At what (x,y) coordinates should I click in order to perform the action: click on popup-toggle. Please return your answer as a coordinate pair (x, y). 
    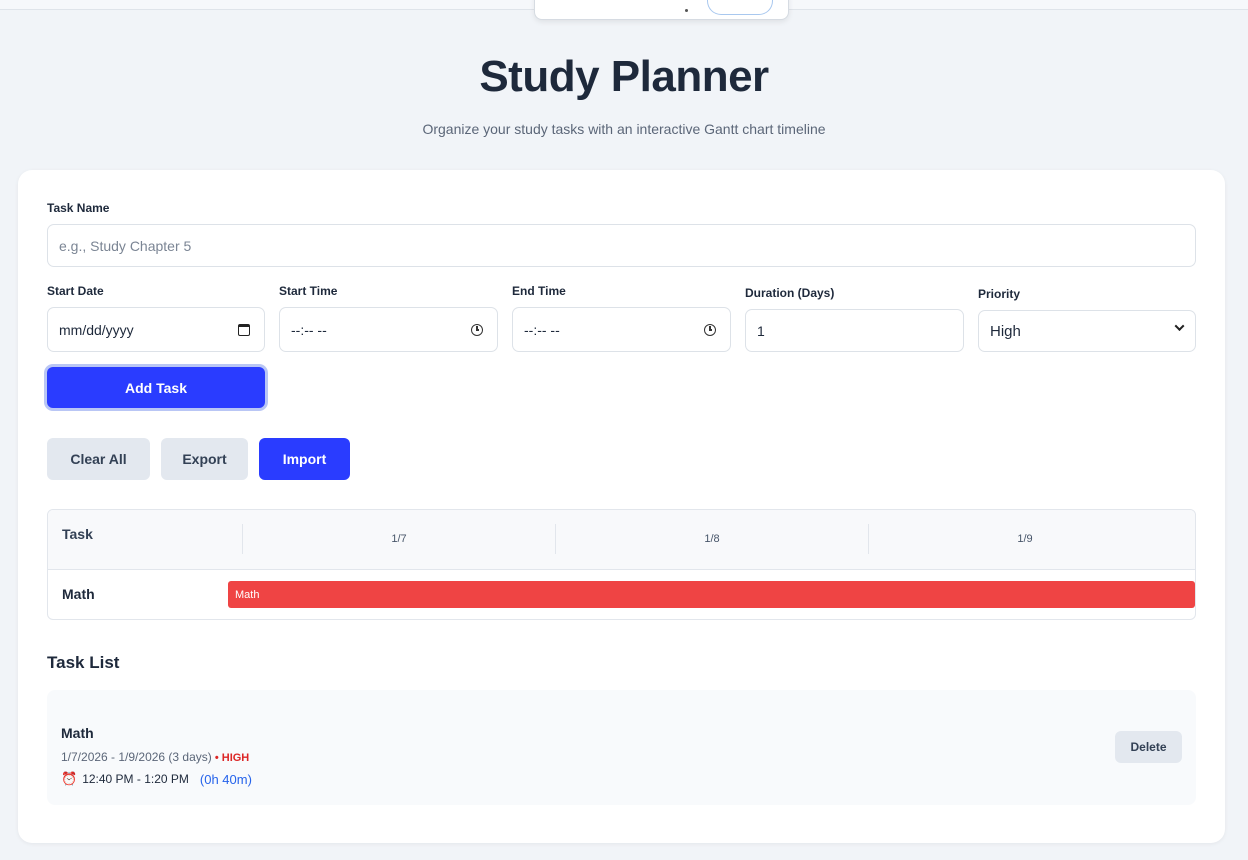
    Looking at the image, I should click on (740, 7).